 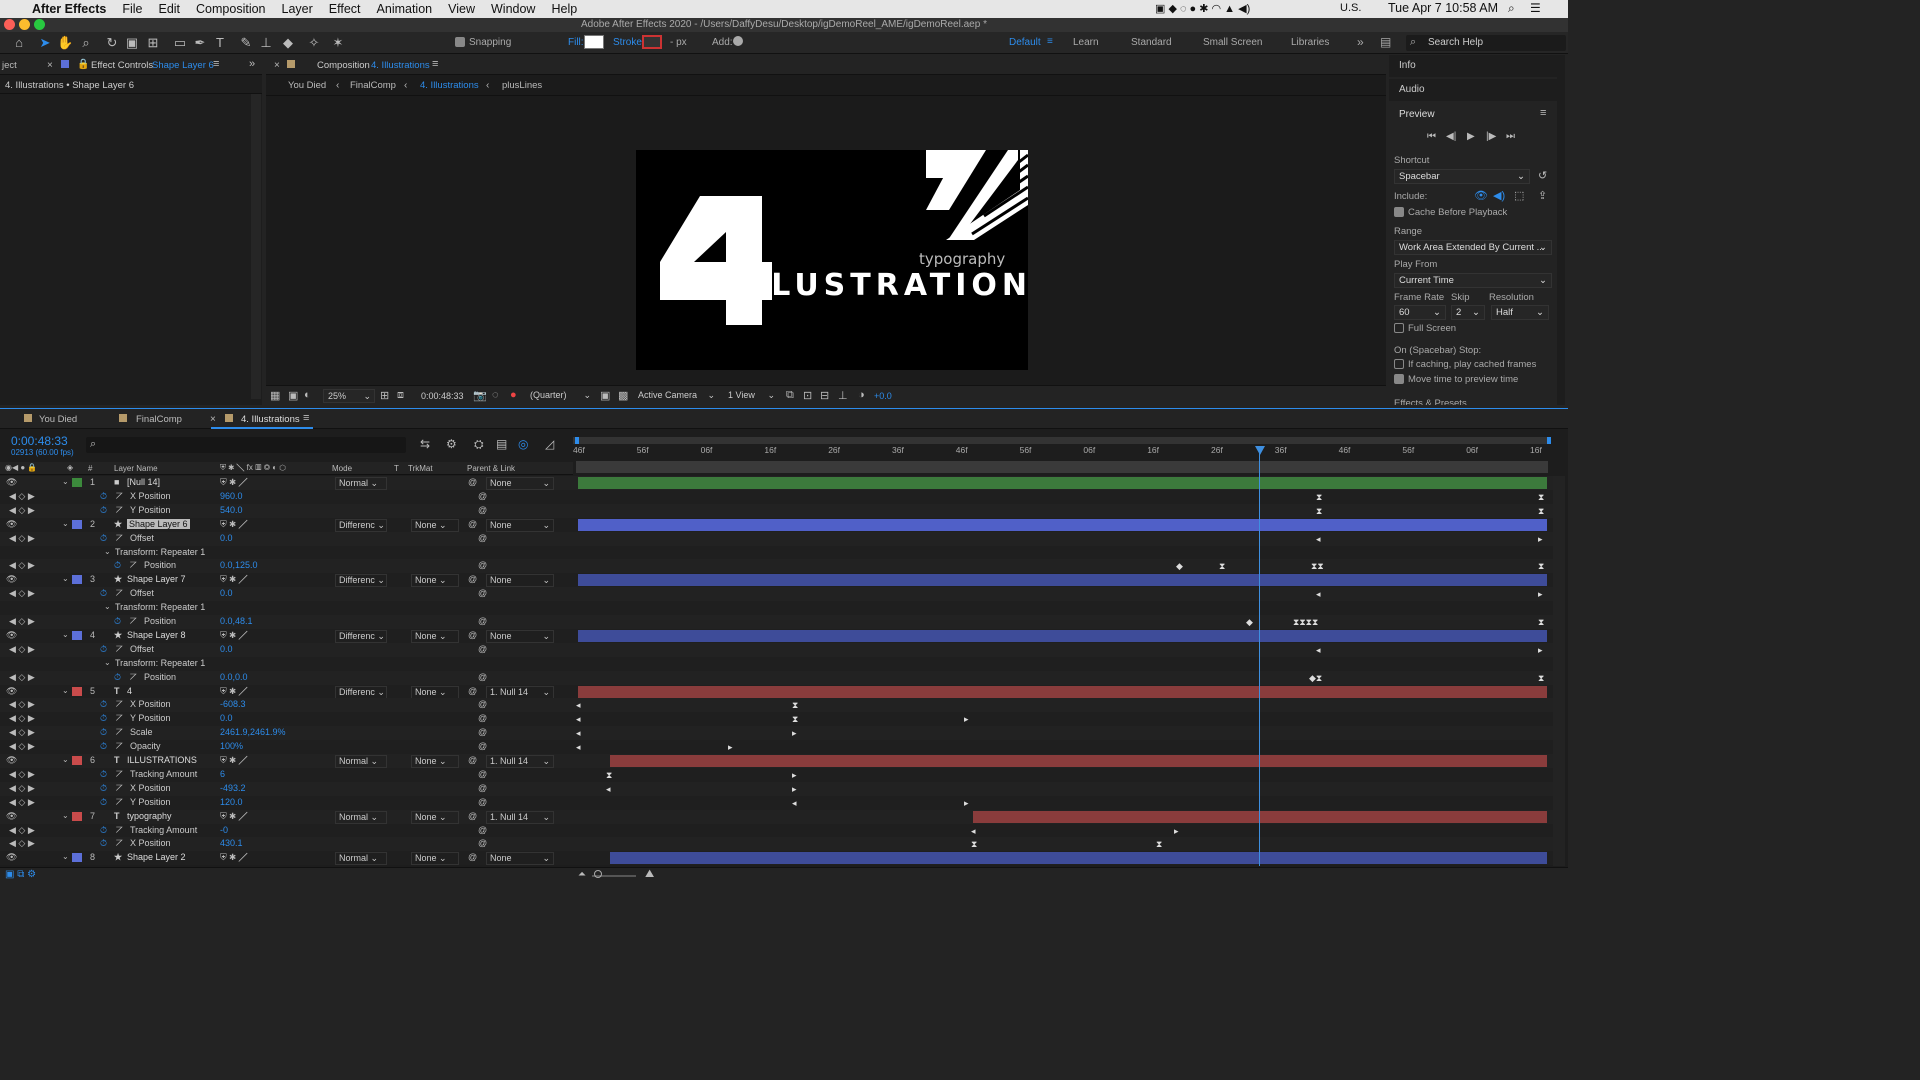 What do you see at coordinates (233, 704) in the screenshot?
I see `property-value: -608.3` at bounding box center [233, 704].